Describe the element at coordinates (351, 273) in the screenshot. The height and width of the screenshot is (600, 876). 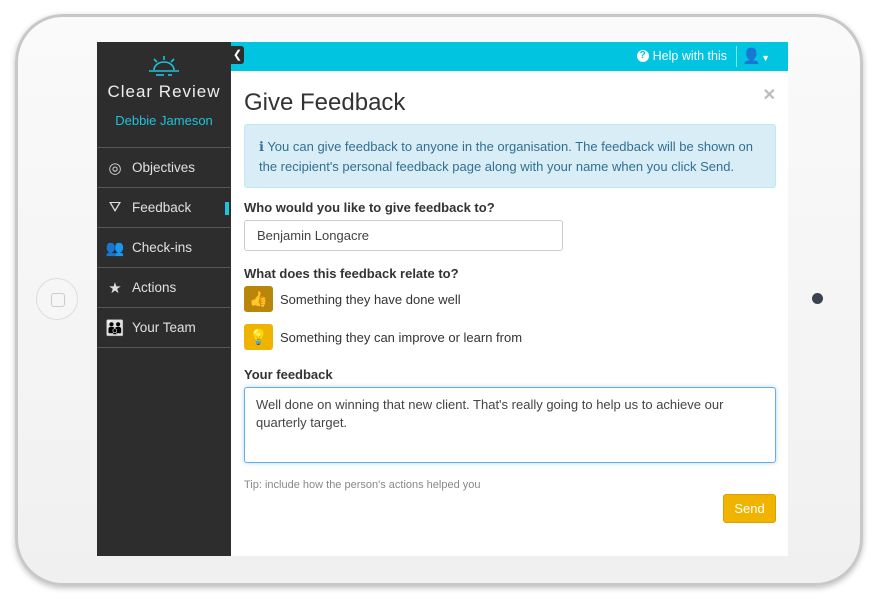
I see `relate-label: What does this feedback relate to?` at that location.